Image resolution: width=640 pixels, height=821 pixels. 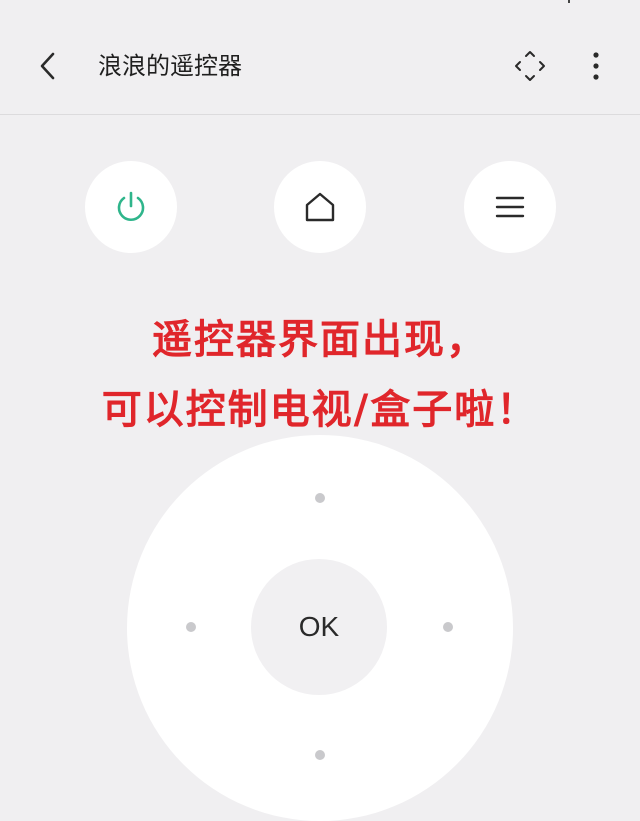 What do you see at coordinates (320, 5) in the screenshot?
I see `status-bar` at bounding box center [320, 5].